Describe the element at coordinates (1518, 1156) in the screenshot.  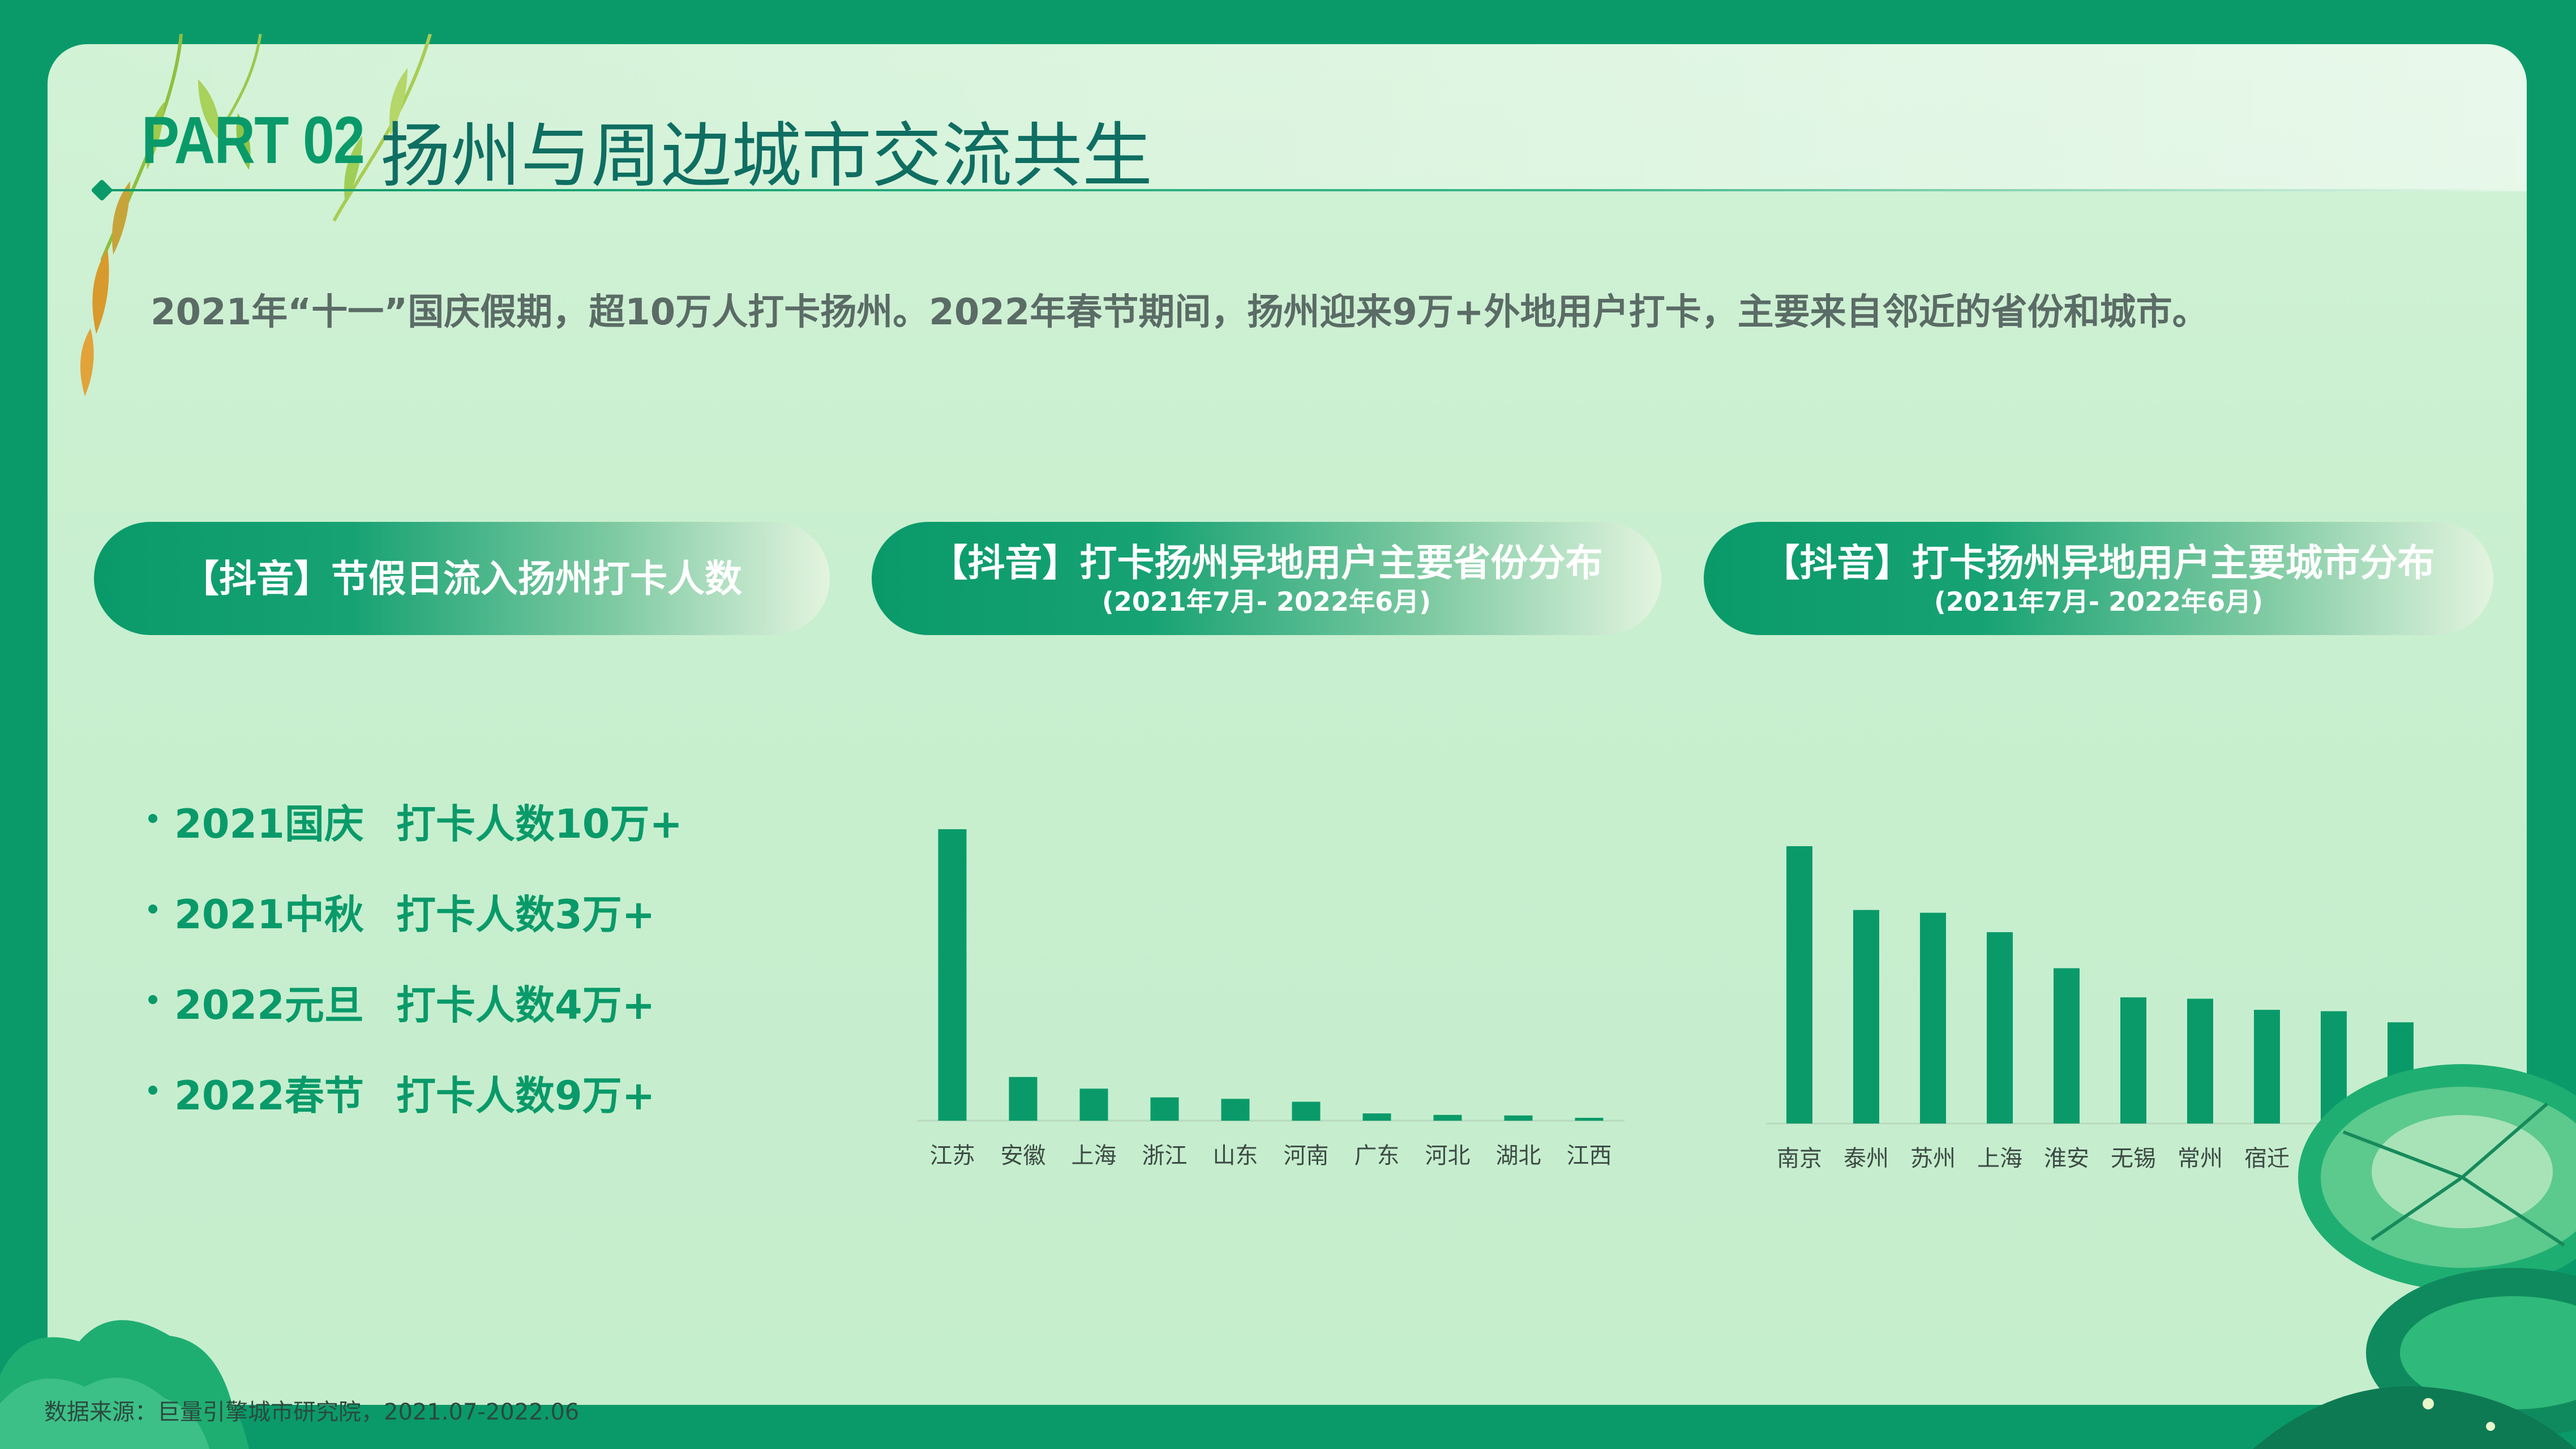
I see `x-tick-label: 湖北` at that location.